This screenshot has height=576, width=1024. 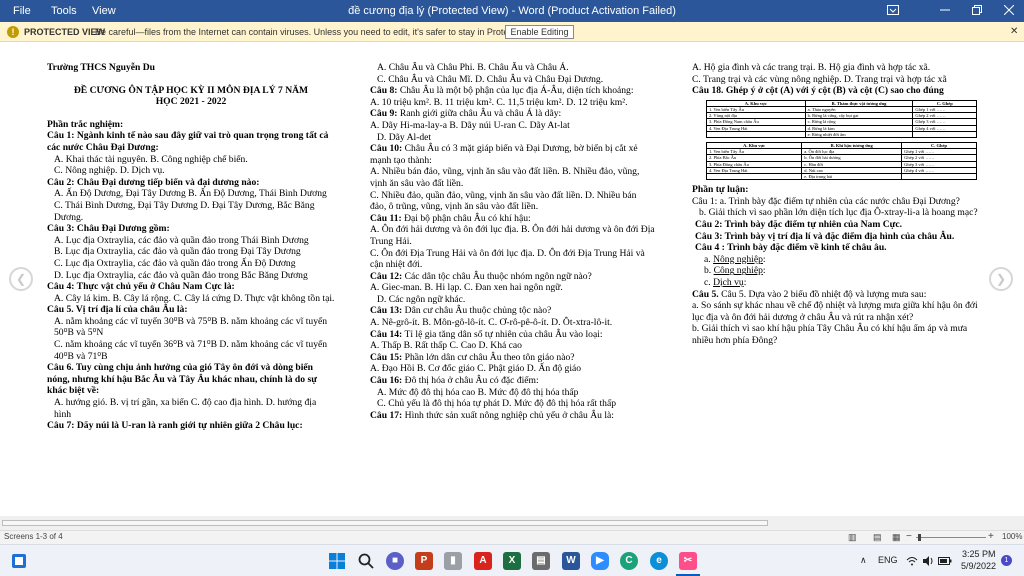 I want to click on app-icon: ▤, so click(x=541, y=561).